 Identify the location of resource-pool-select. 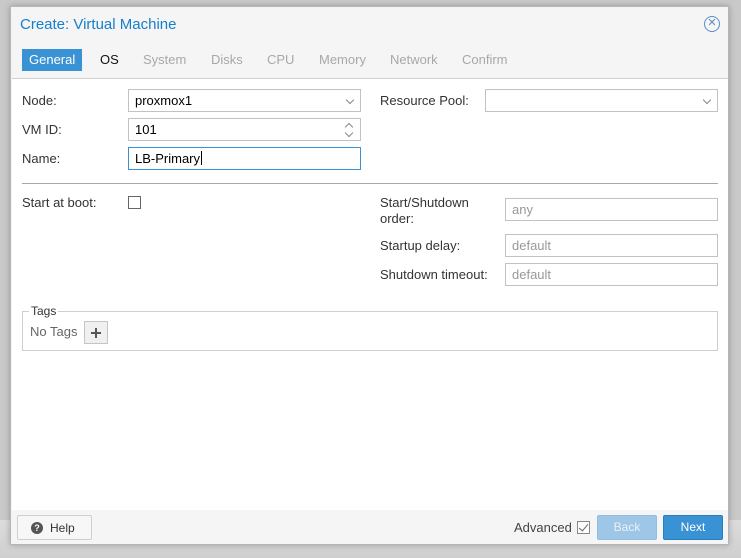
(601, 100).